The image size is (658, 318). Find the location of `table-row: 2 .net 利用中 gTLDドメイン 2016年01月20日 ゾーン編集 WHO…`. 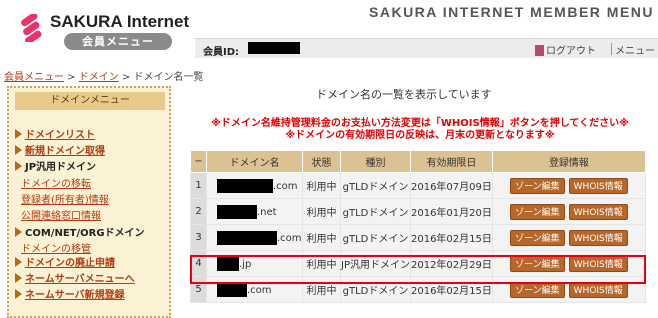

table-row: 2 .net 利用中 gTLDドメイン 2016年01月20日 ゾーン編集 WHO… is located at coordinates (418, 211).